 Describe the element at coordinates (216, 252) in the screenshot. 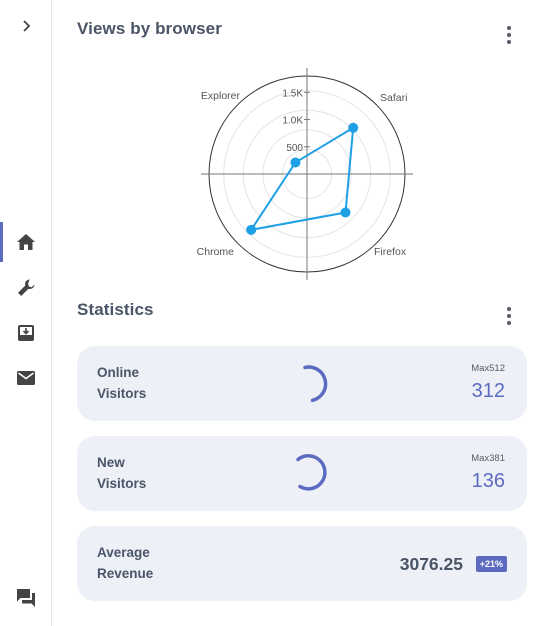

I see `radar-category-label-chrome: Chrome` at that location.